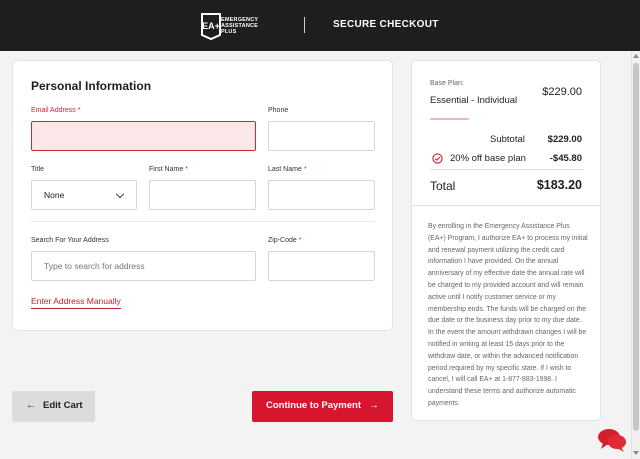 The image size is (640, 459). I want to click on zip-label: Zip-Code *, so click(284, 240).